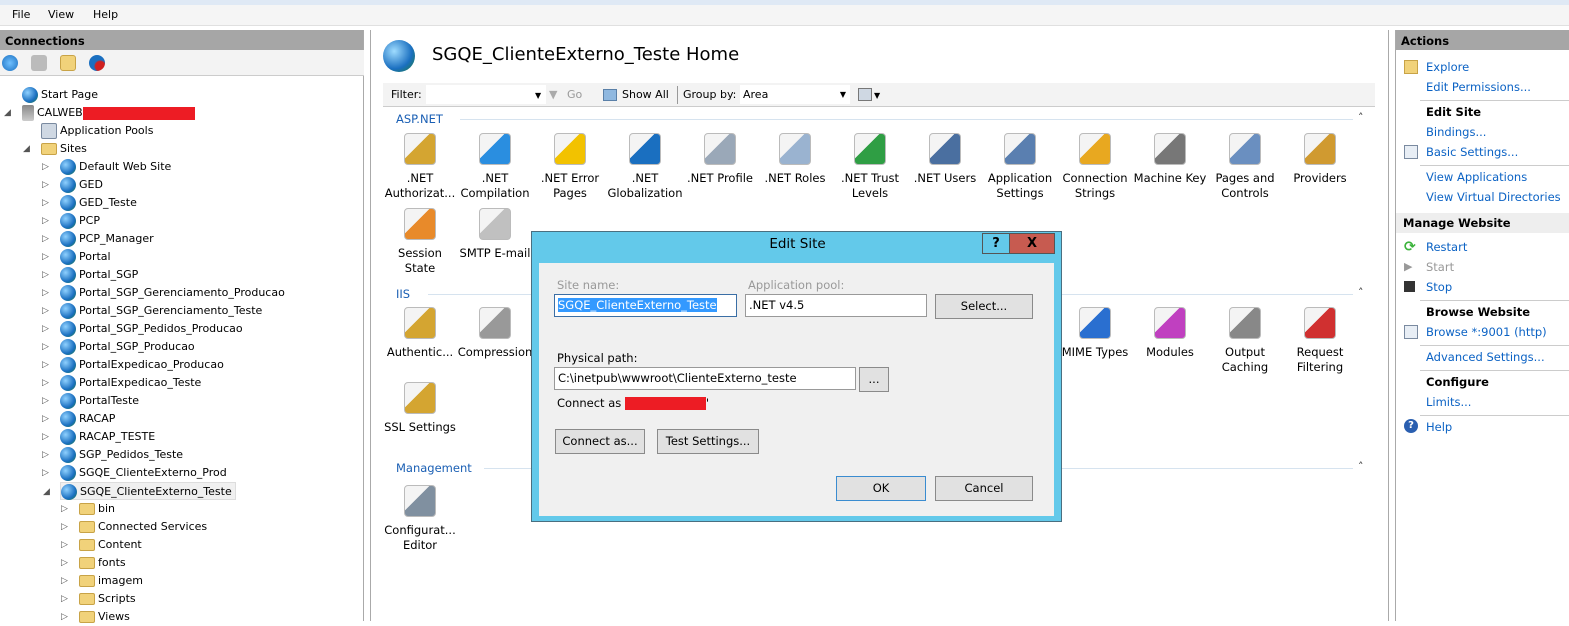 The width and height of the screenshot is (1569, 626). I want to click on tree-item-folder: ▷ bin, so click(88, 509).